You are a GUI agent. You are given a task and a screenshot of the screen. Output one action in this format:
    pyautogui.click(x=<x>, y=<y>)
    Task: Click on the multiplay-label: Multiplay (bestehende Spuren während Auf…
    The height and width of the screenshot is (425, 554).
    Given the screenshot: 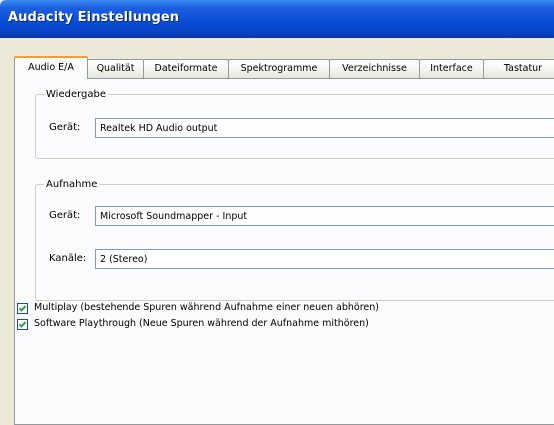 What is the action you would take?
    pyautogui.click(x=206, y=307)
    